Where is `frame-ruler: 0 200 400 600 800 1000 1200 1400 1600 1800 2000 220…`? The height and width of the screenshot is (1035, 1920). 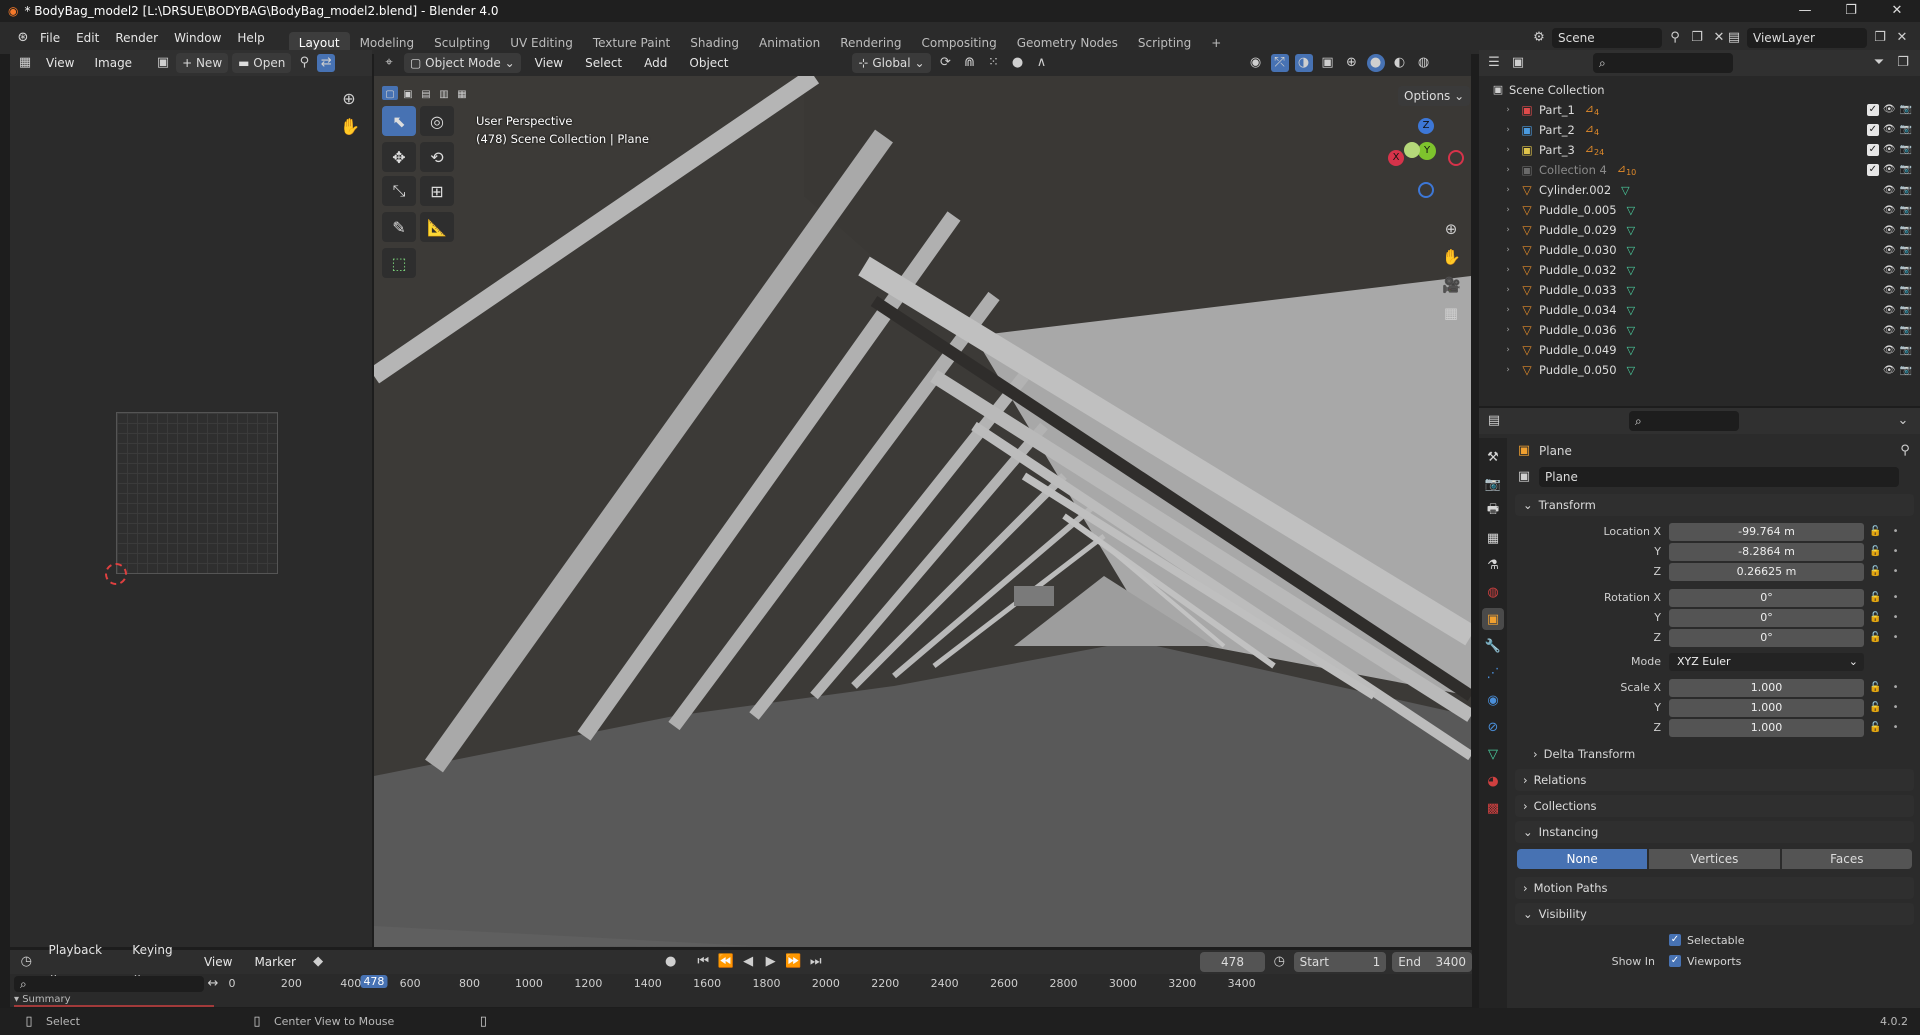 frame-ruler: 0 200 400 600 800 1000 1200 1400 1600 1800 2000 220… is located at coordinates (740, 984).